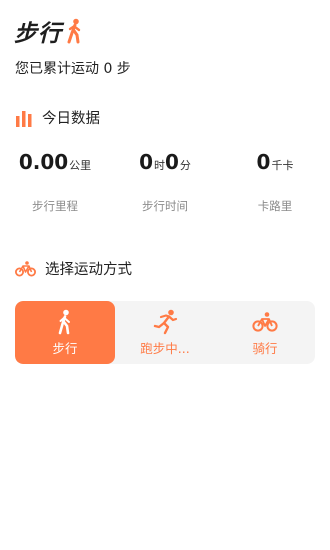 Image resolution: width=330 pixels, height=550 pixels. Describe the element at coordinates (263, 162) in the screenshot. I see `calories-value: 0` at that location.